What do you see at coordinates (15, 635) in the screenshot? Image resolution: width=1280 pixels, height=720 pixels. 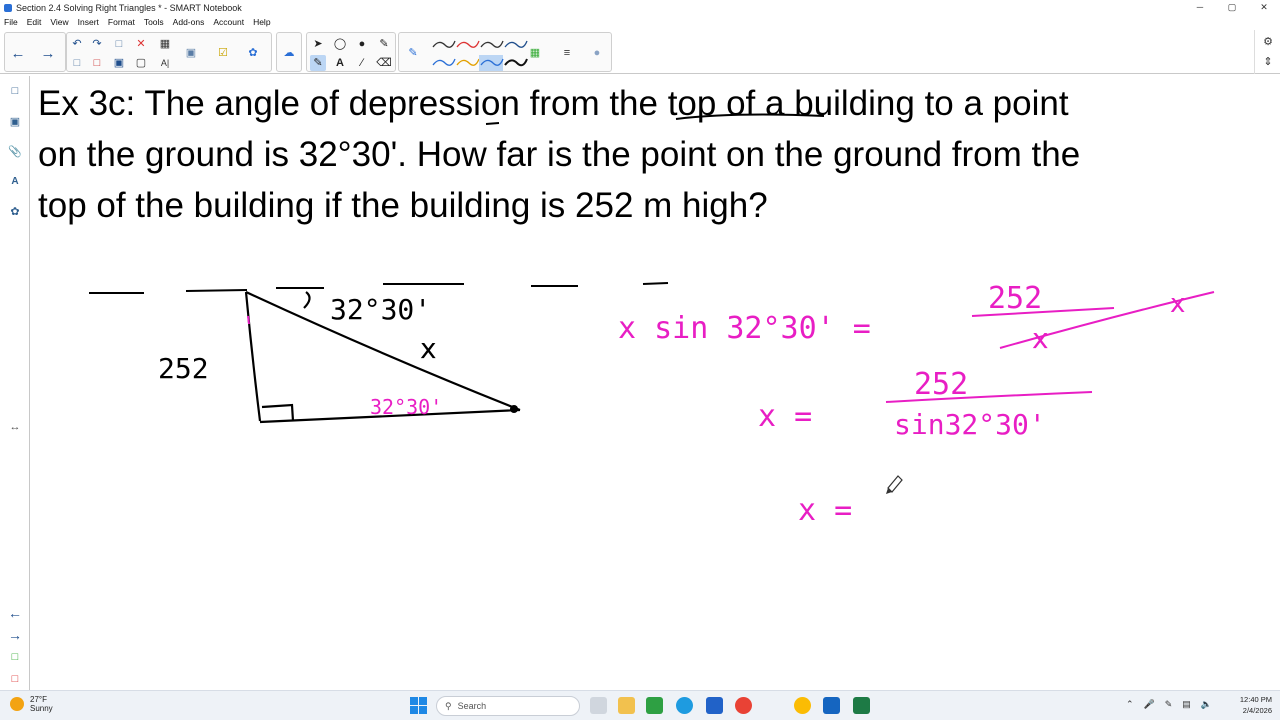 I see `next-page-side-icon: →` at bounding box center [15, 635].